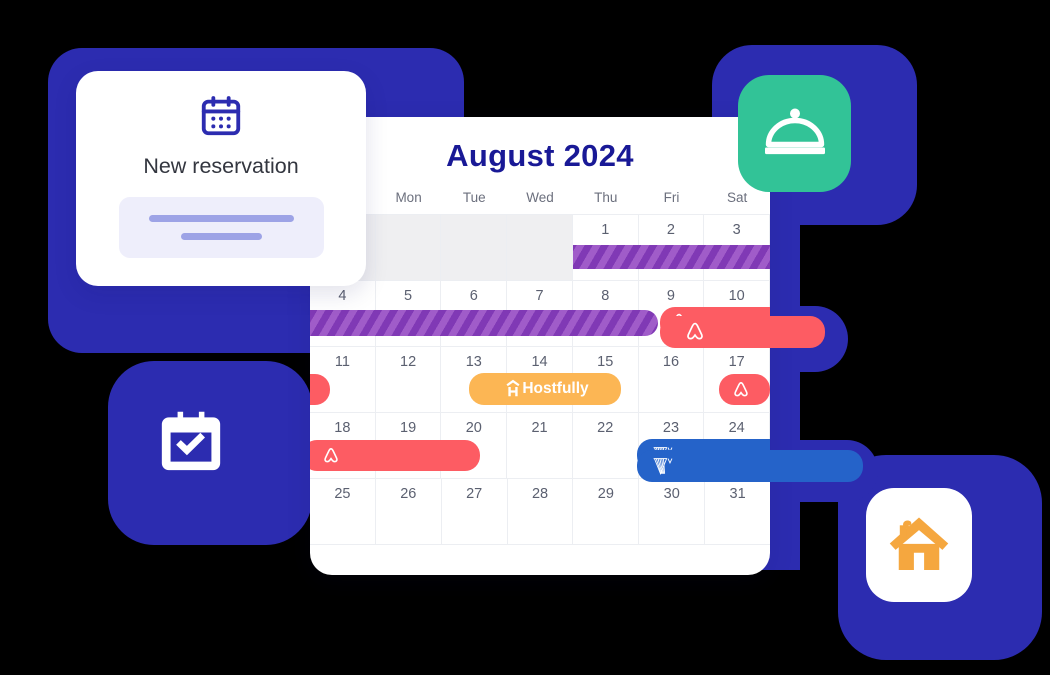  I want to click on day-number: 31, so click(737, 494).